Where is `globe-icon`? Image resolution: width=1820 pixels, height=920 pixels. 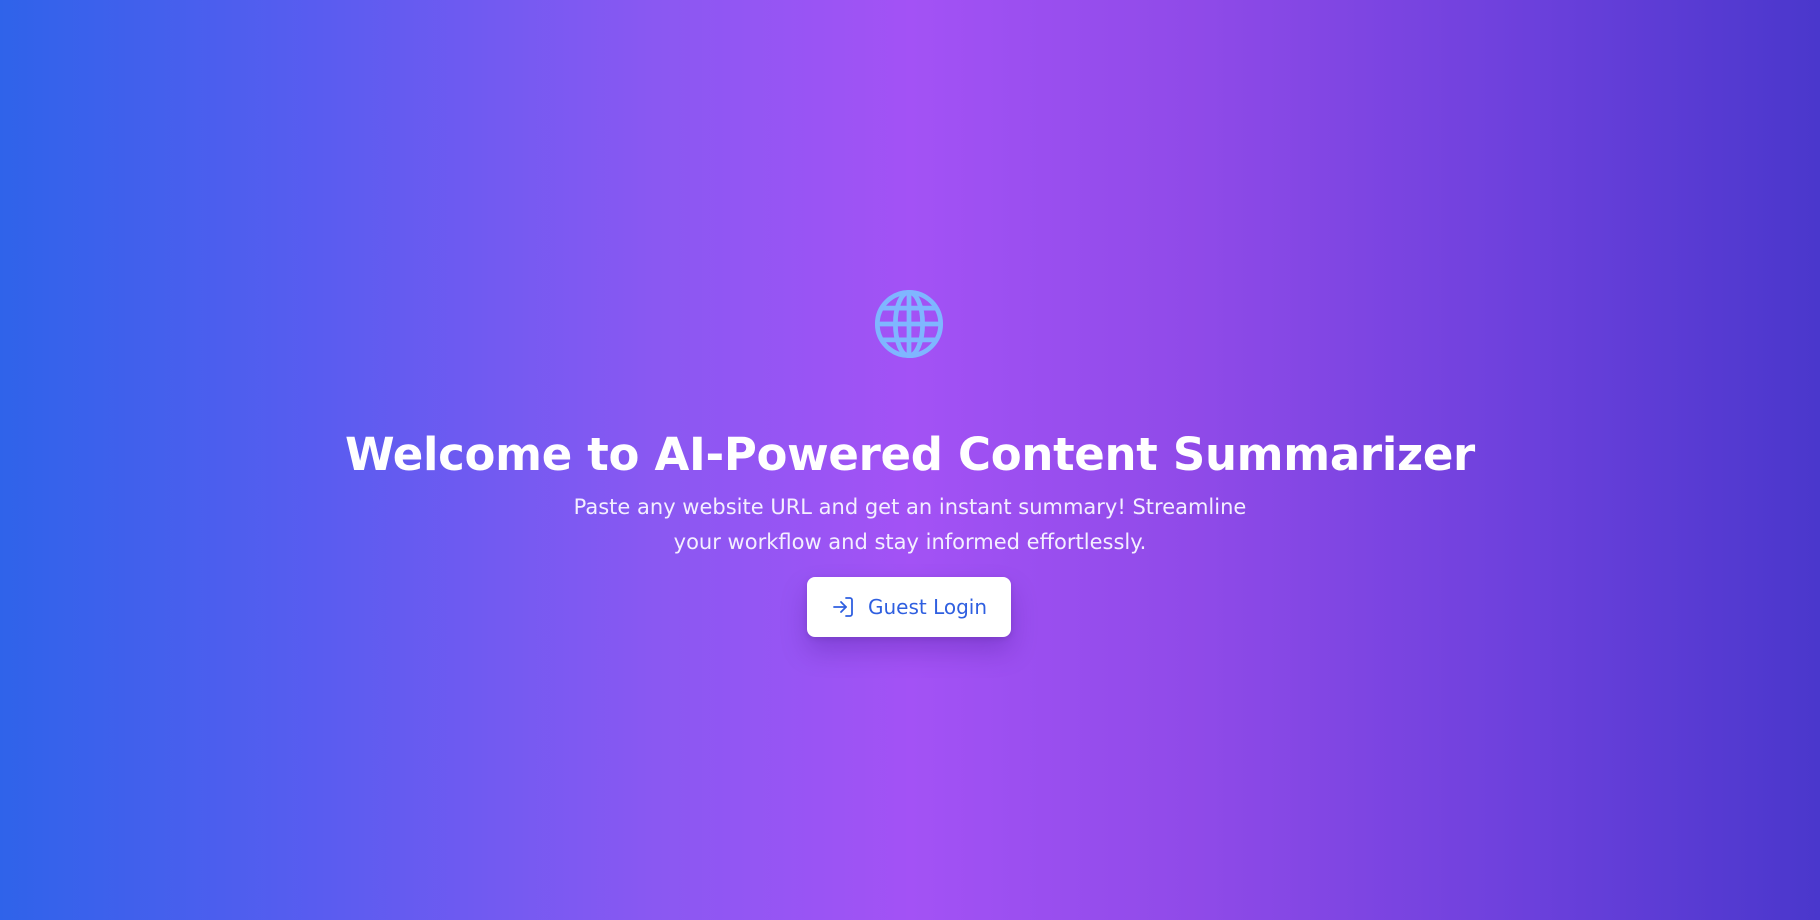 globe-icon is located at coordinates (909, 324).